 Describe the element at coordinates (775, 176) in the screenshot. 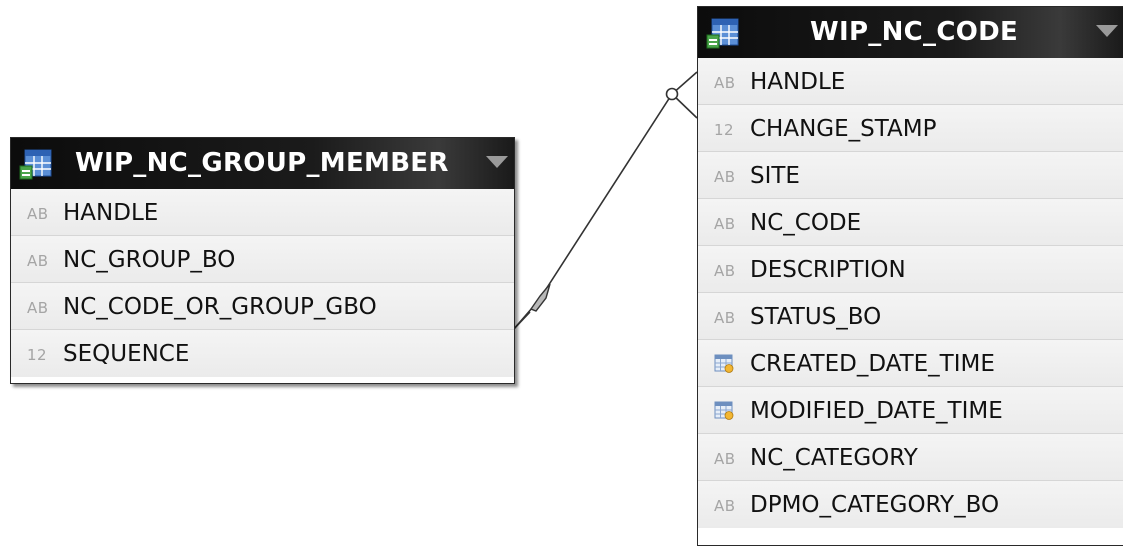

I see `column-name: SITE` at that location.